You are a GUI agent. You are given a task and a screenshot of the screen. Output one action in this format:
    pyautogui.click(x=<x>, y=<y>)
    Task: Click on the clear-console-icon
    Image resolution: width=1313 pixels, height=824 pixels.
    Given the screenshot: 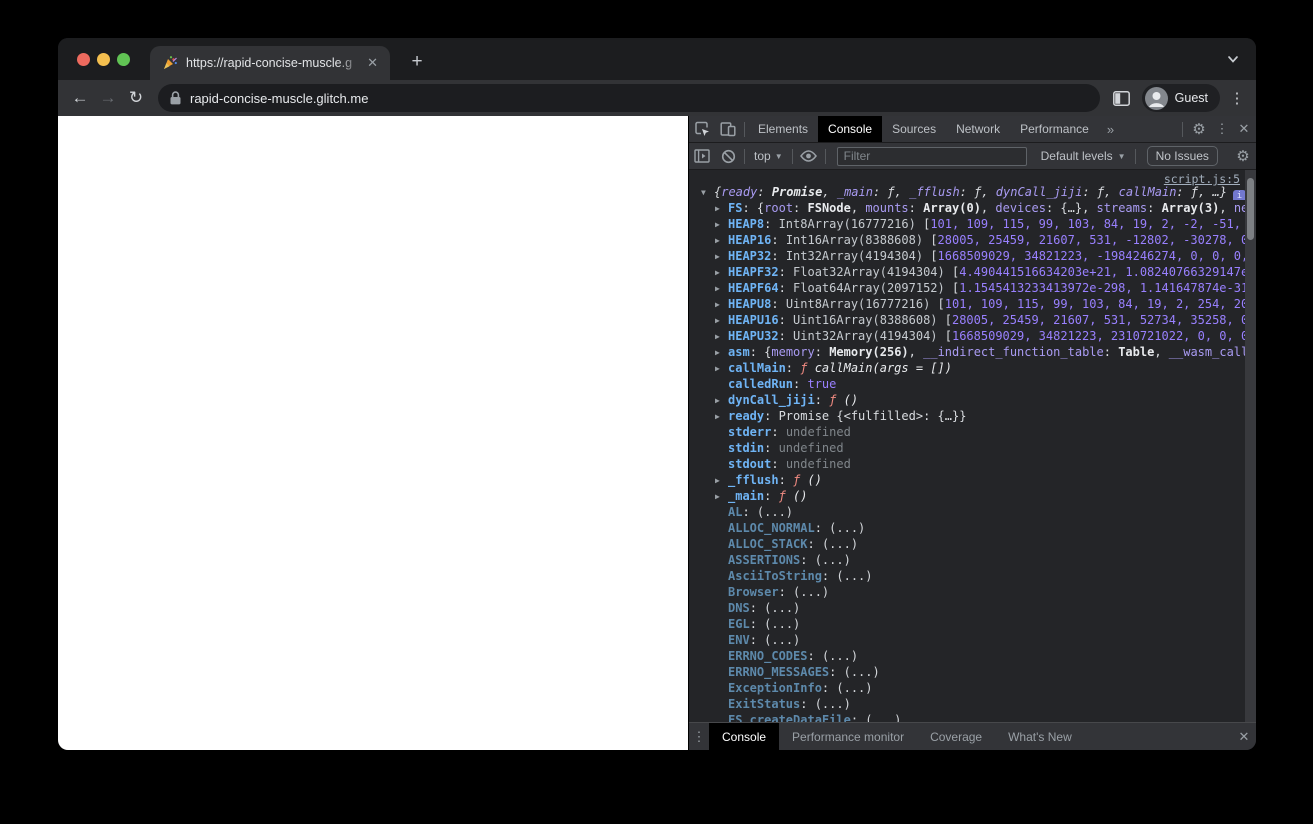 What is the action you would take?
    pyautogui.click(x=728, y=156)
    